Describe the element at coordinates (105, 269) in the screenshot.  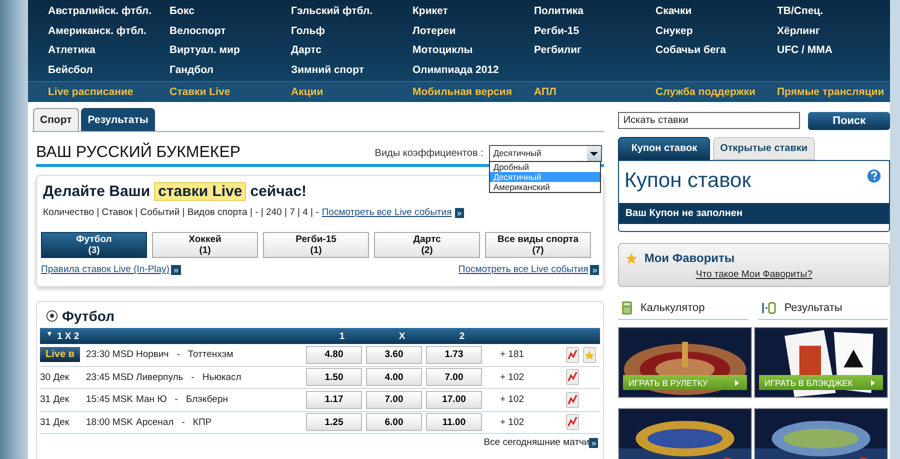
I see `rules-link: Правила ставок Live (In-Play)` at that location.